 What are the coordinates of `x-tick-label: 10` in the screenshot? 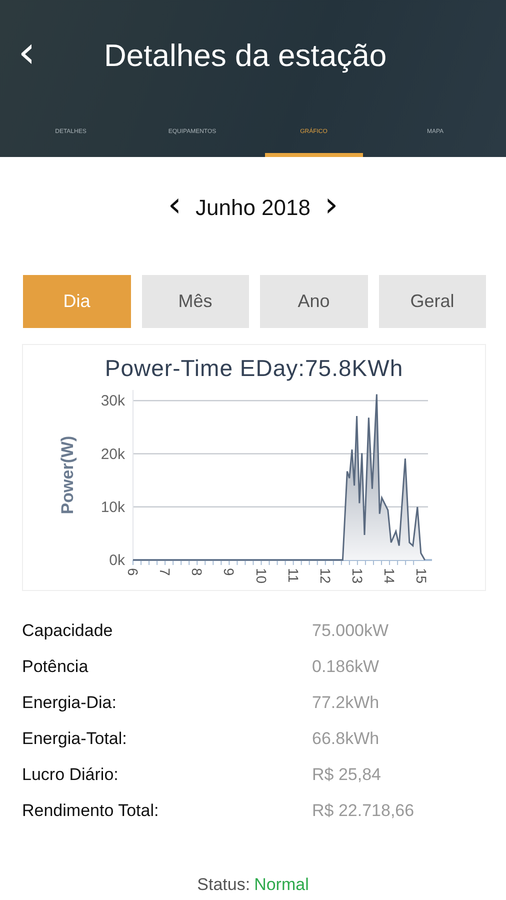 It's located at (261, 576).